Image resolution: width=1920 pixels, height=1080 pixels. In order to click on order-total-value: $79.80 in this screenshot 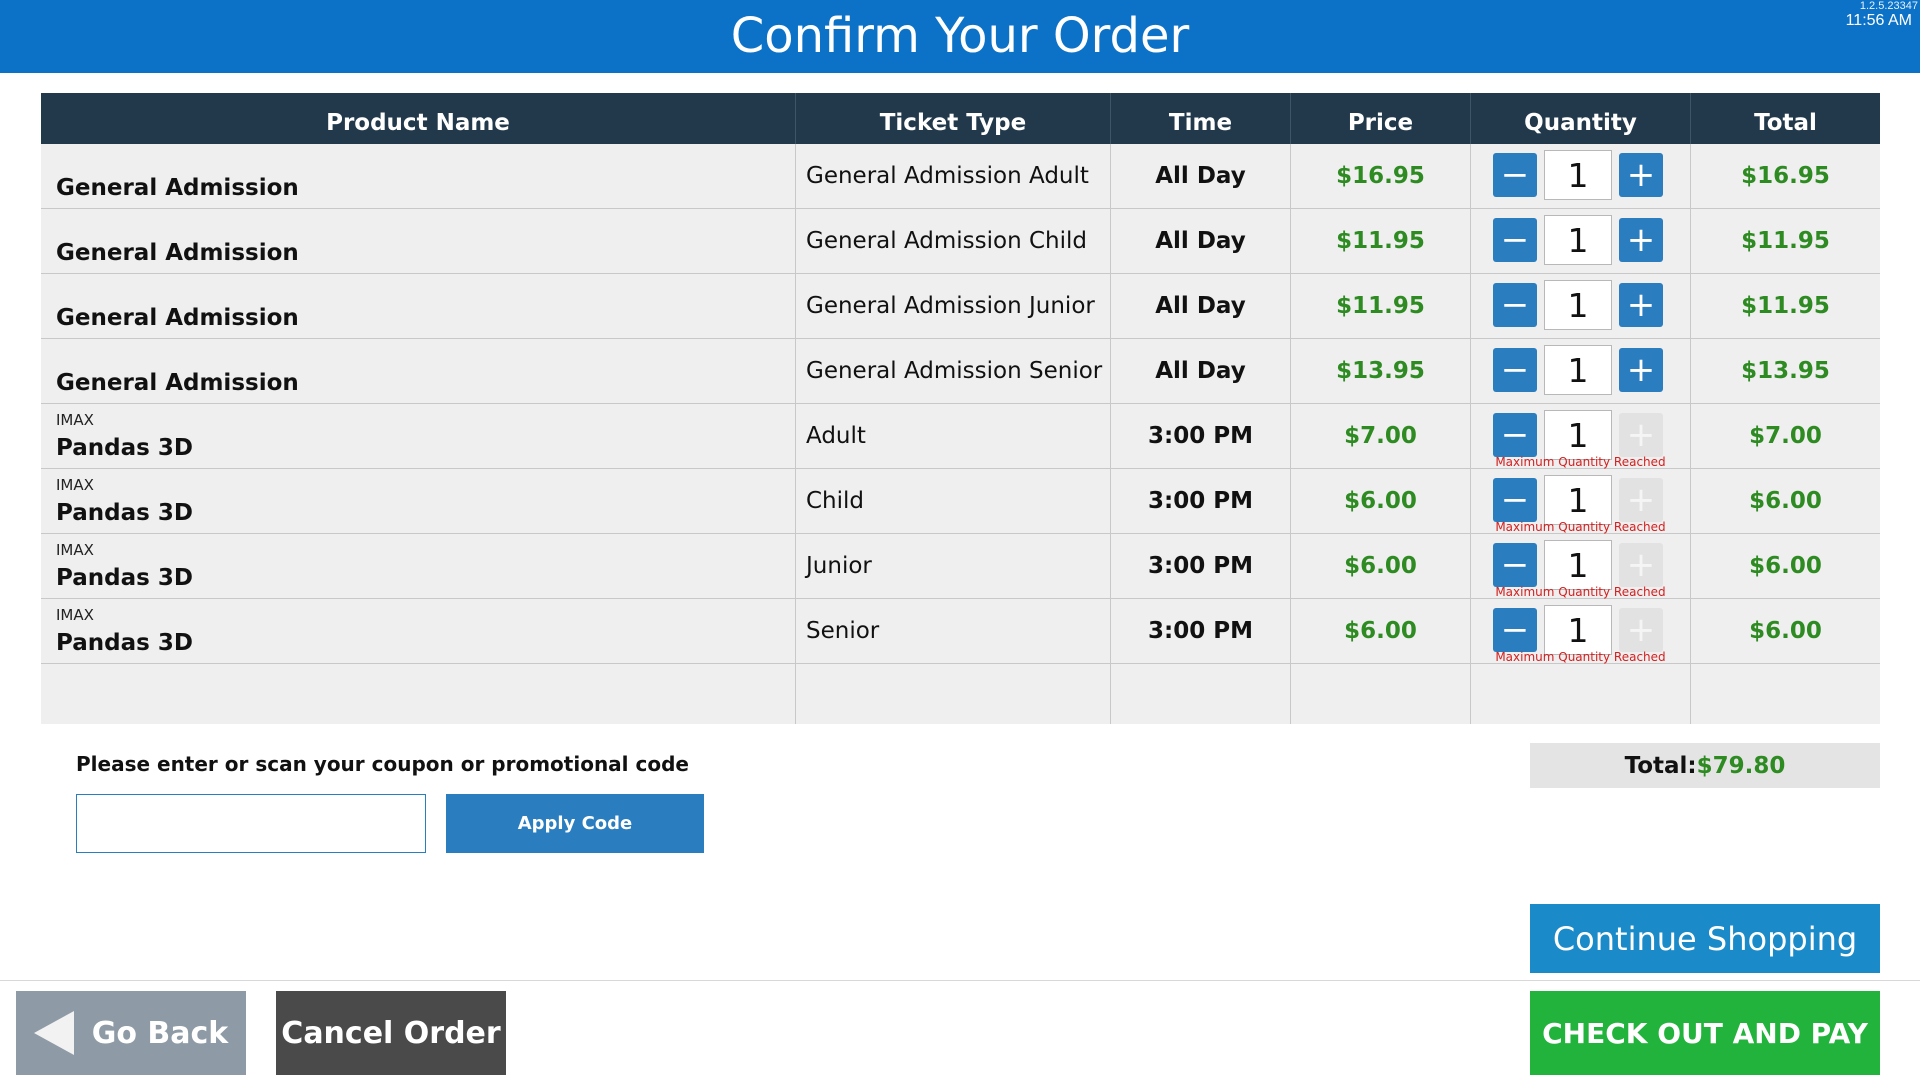, I will do `click(1741, 765)`.